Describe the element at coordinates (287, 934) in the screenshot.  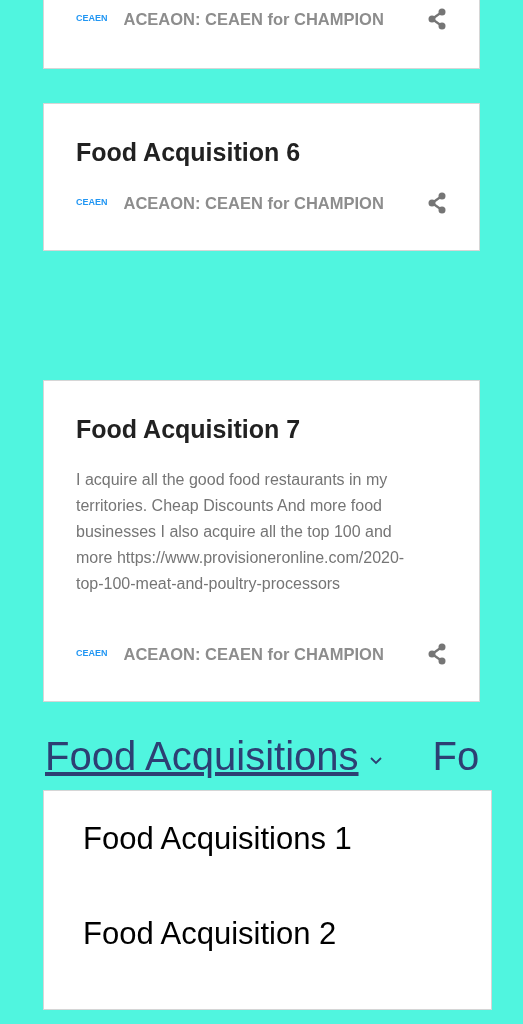
I see `dropdown-item: Food Acquisition 2` at that location.